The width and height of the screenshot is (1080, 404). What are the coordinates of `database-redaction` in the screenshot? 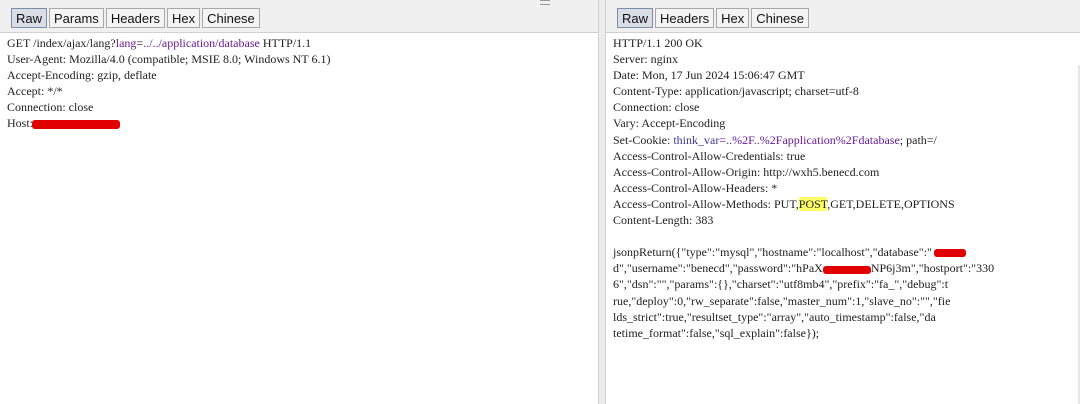 It's located at (949, 253).